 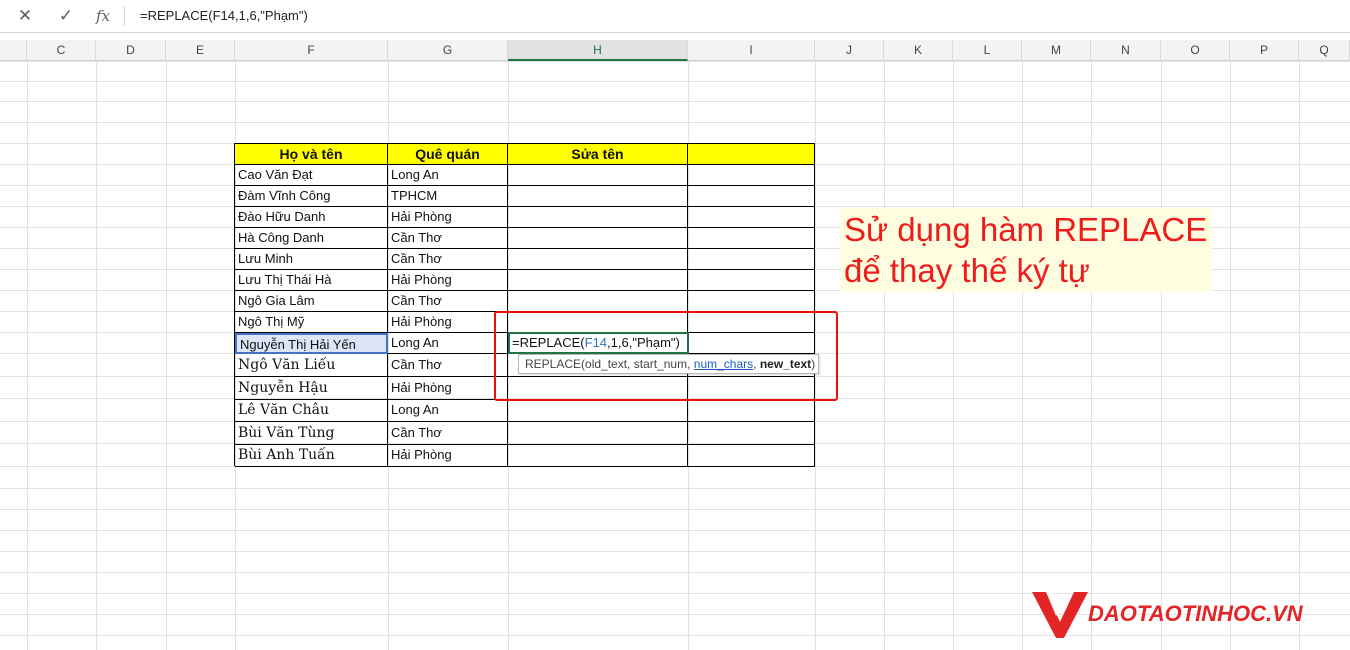 I want to click on referenced-cell-f14: Nguyễn Thị Hải Yến, so click(x=311, y=343).